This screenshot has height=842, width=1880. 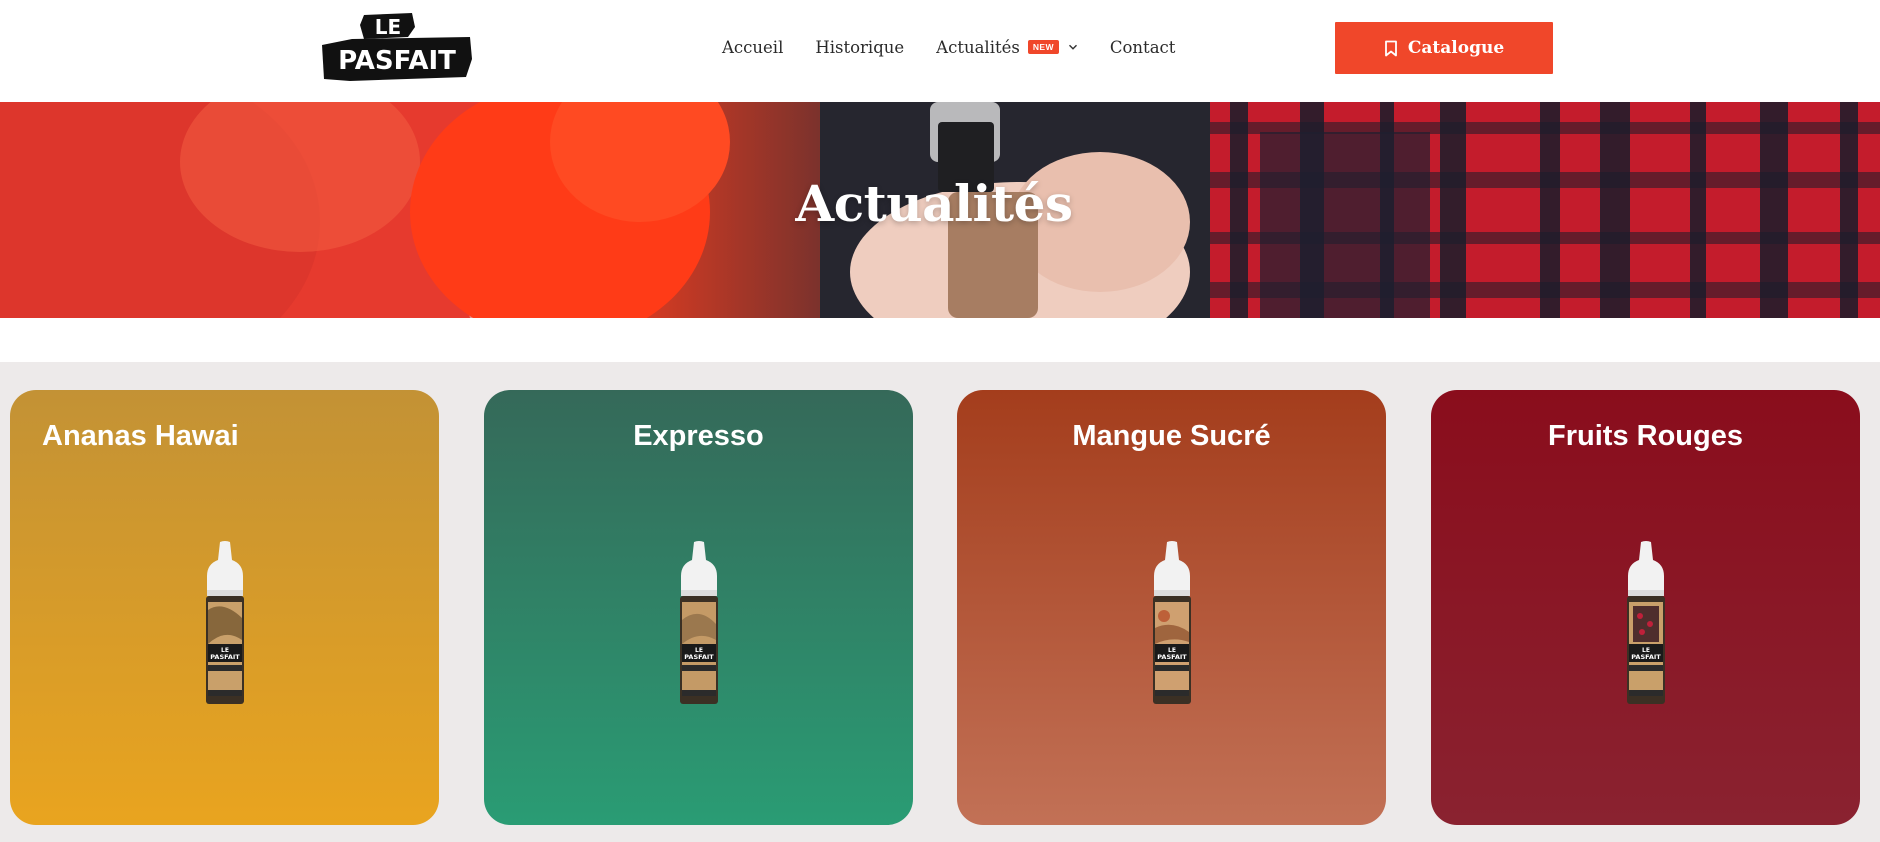 What do you see at coordinates (397, 61) in the screenshot?
I see `logo-text-bottom: PASFAIT` at bounding box center [397, 61].